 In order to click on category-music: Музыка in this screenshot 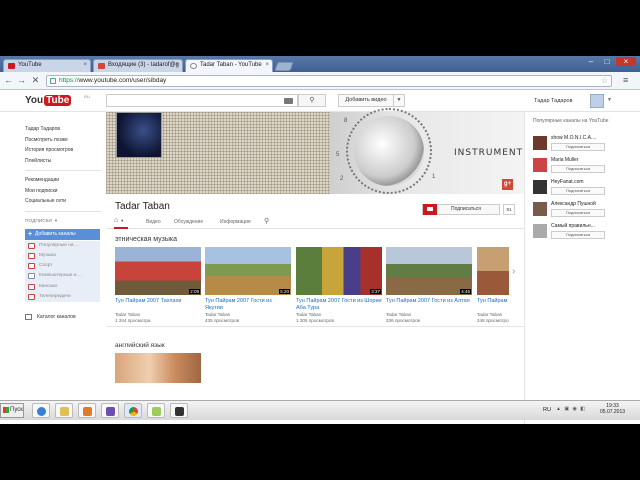, I will do `click(62, 256)`.